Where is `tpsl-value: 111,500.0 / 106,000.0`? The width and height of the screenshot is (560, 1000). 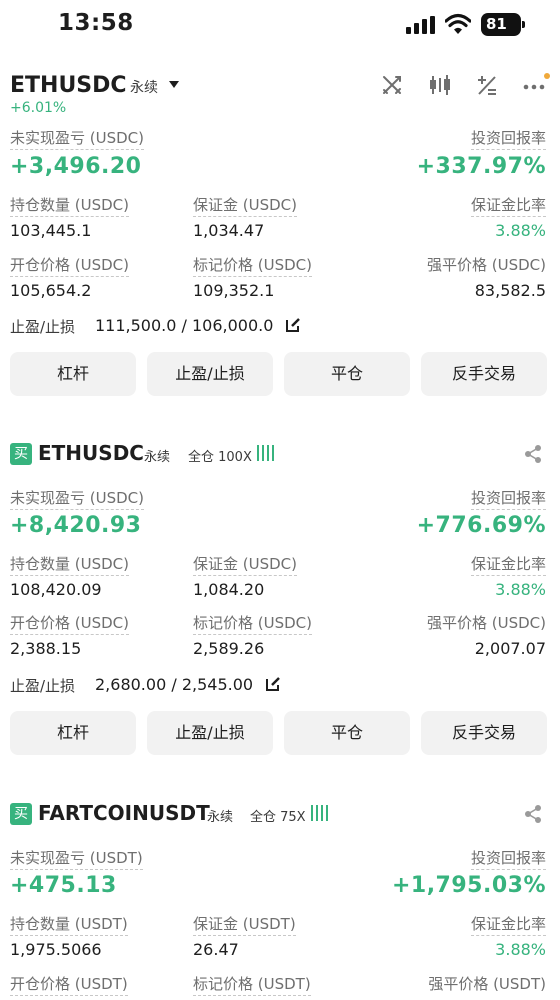 tpsl-value: 111,500.0 / 106,000.0 is located at coordinates (184, 325).